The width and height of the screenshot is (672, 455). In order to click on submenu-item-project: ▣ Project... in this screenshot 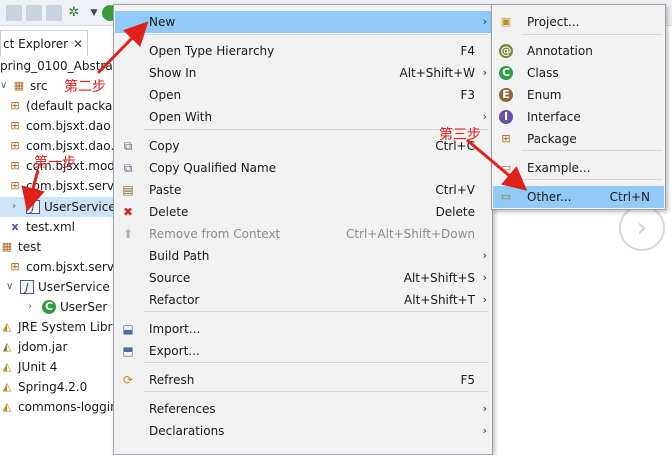, I will do `click(578, 22)`.